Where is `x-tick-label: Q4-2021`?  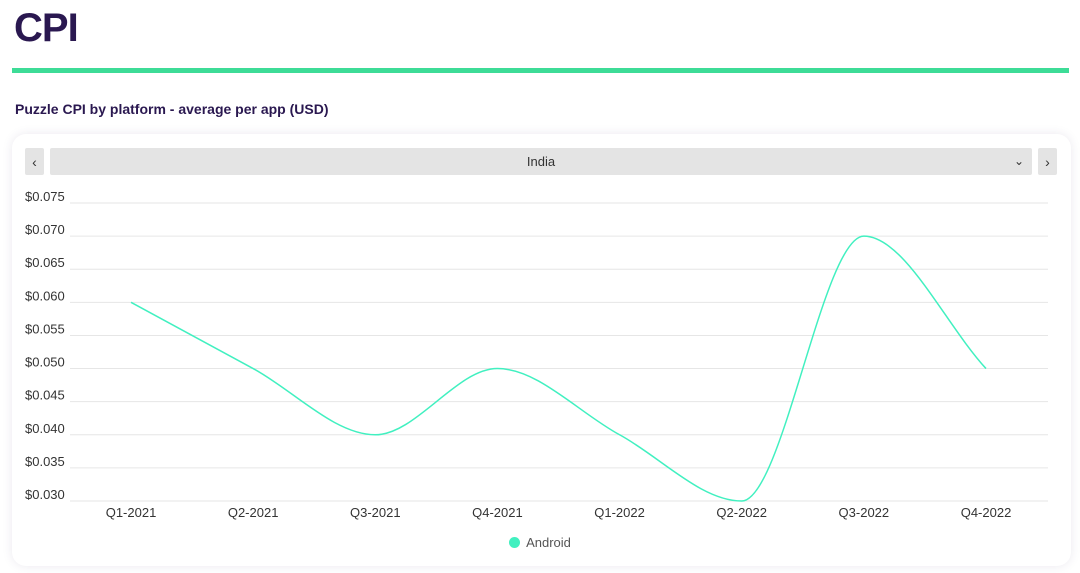
x-tick-label: Q4-2021 is located at coordinates (497, 512).